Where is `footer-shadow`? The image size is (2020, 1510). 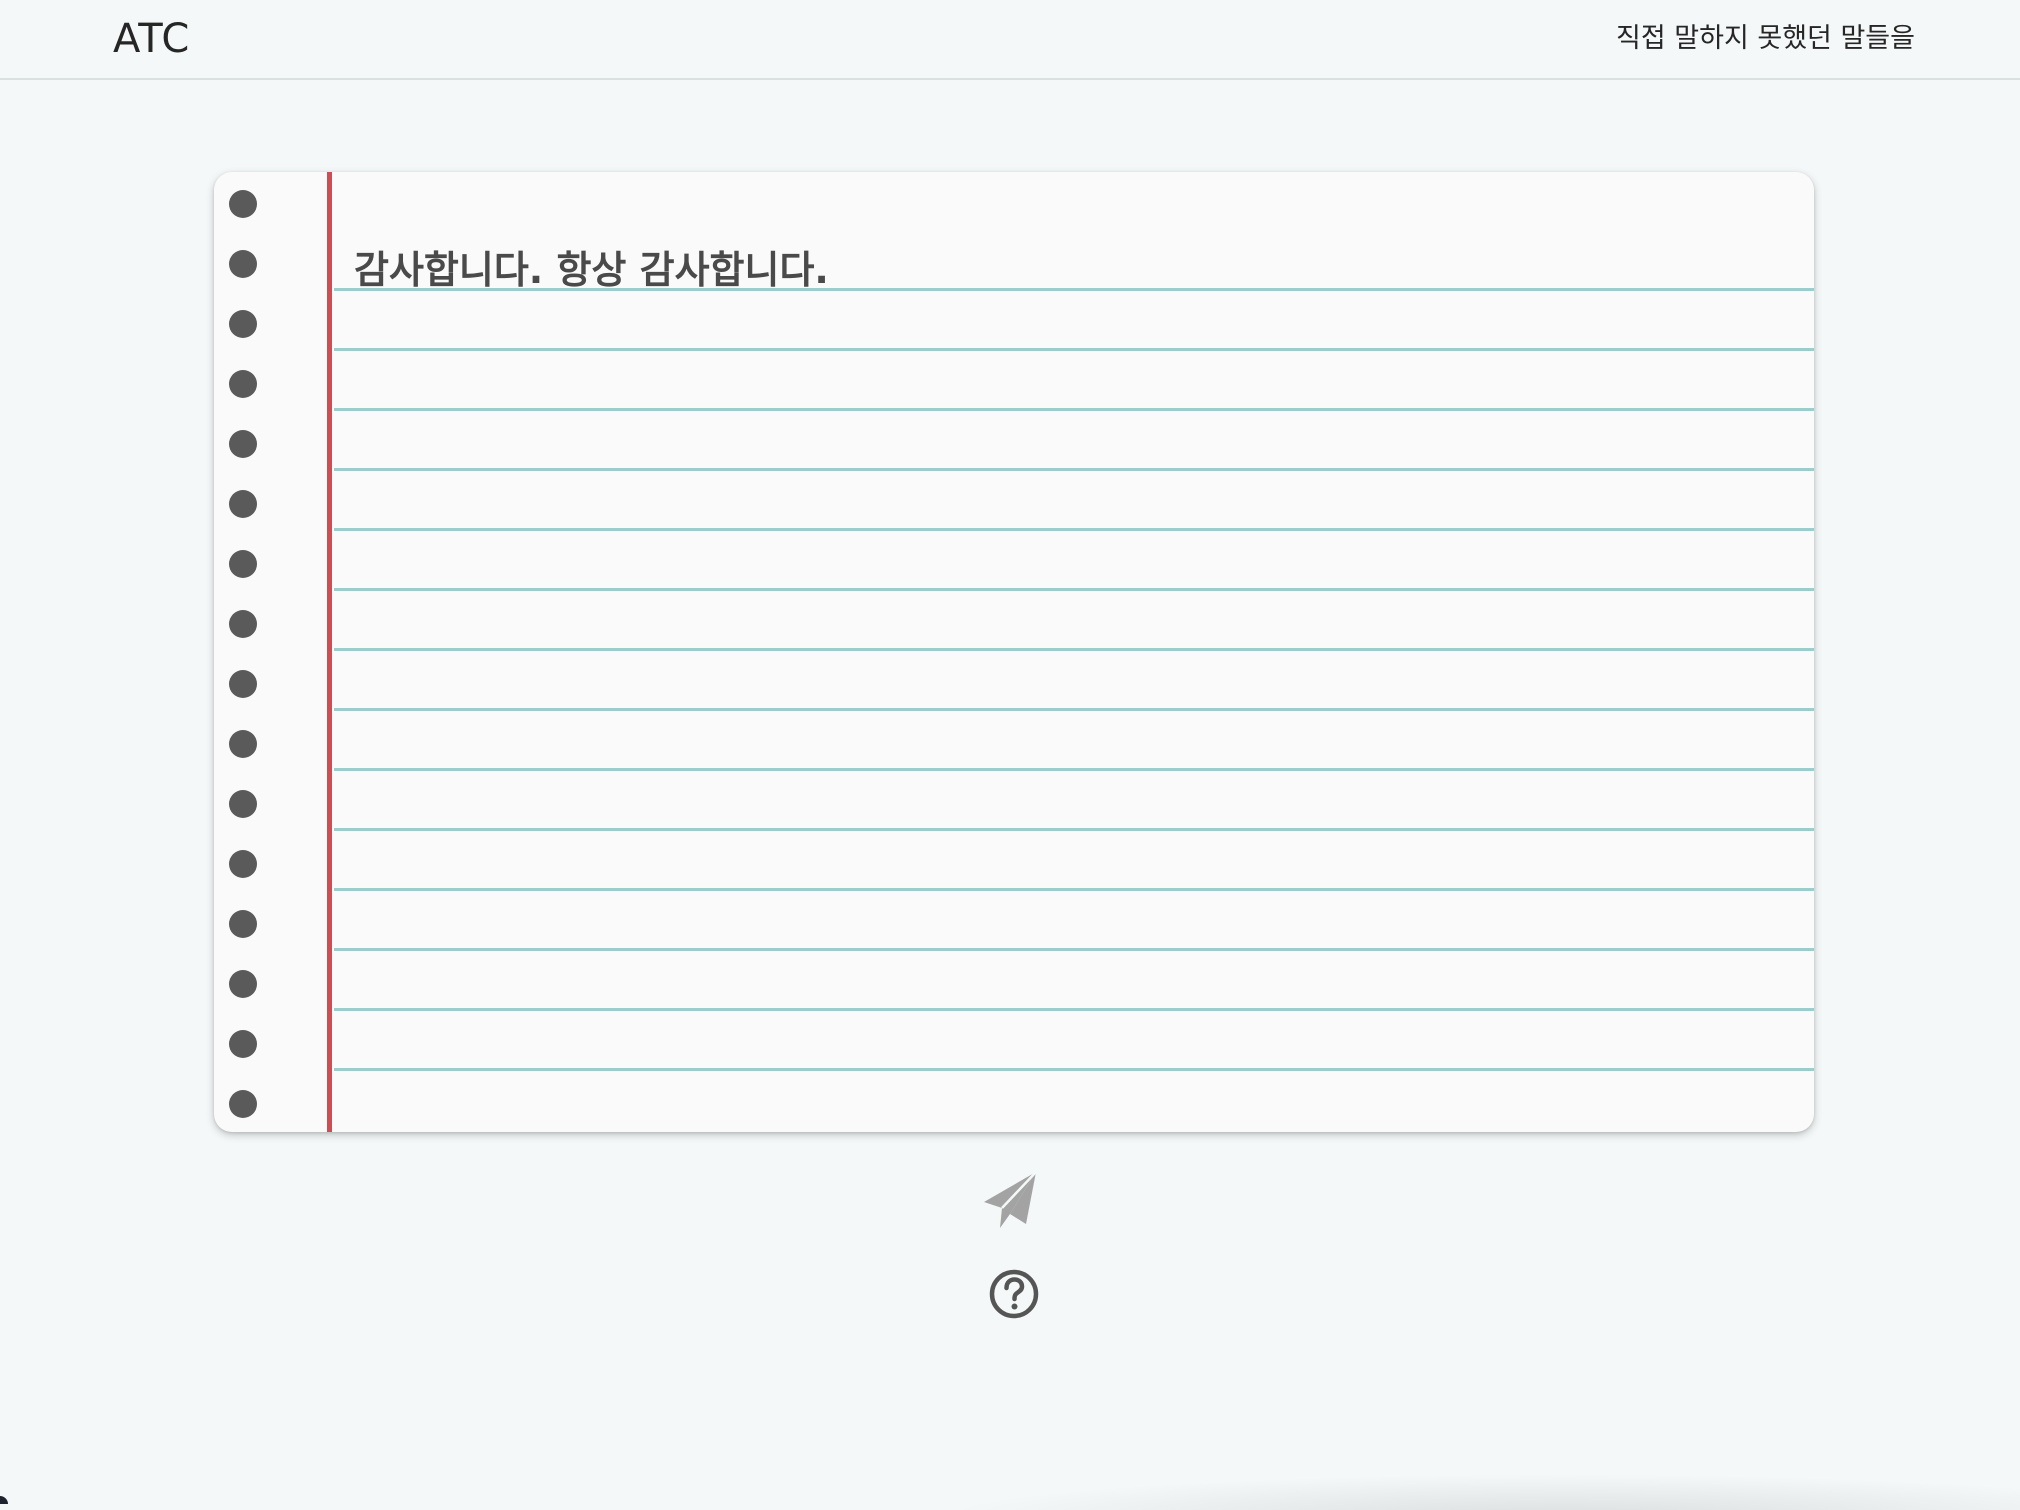
footer-shadow is located at coordinates (1450, 1490).